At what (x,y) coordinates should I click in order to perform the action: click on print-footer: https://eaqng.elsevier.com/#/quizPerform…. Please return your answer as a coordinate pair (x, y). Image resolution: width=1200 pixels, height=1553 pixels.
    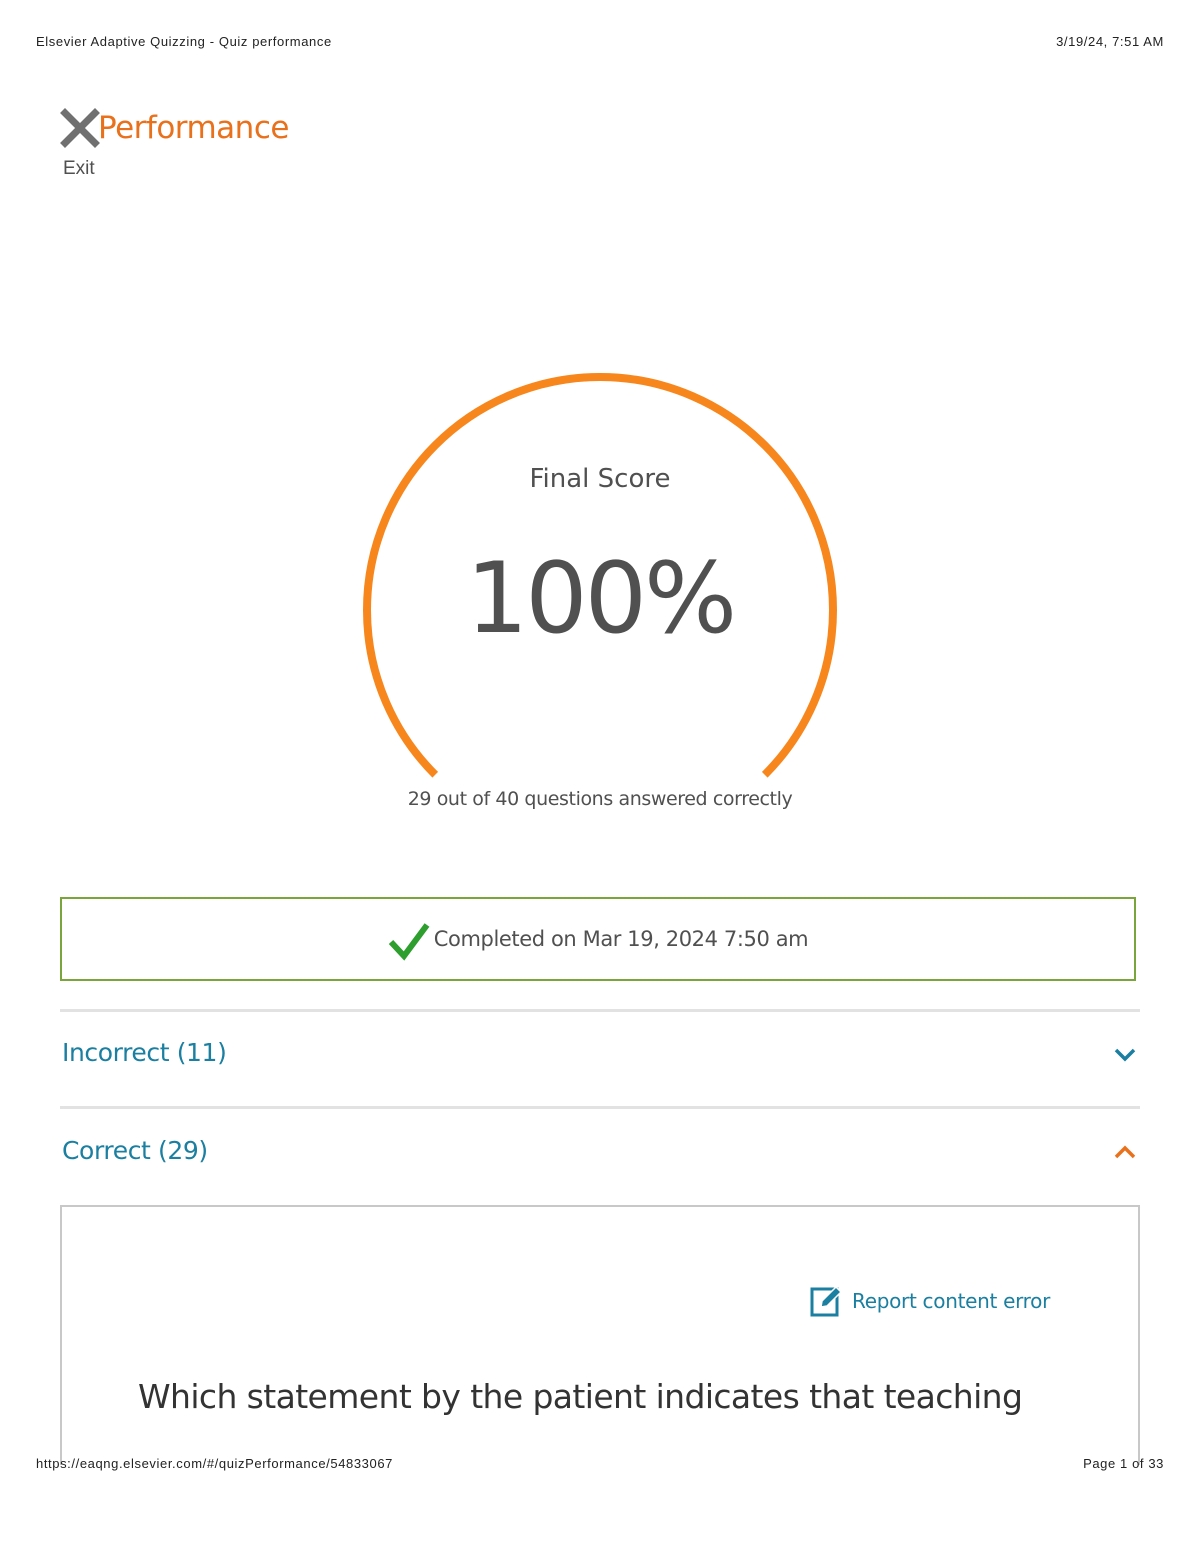
    Looking at the image, I should click on (600, 1465).